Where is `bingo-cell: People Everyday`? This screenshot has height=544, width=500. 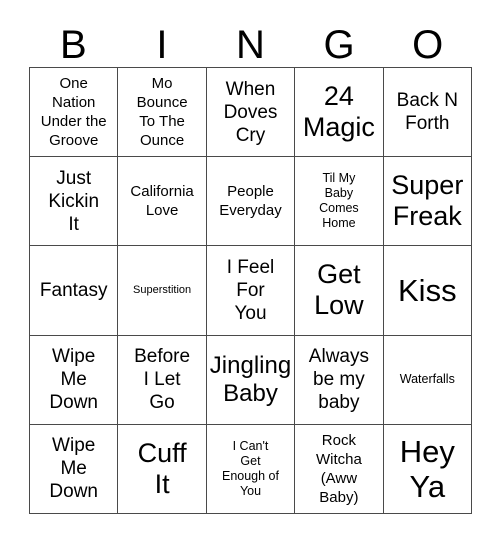
bingo-cell: People Everyday is located at coordinates (251, 202).